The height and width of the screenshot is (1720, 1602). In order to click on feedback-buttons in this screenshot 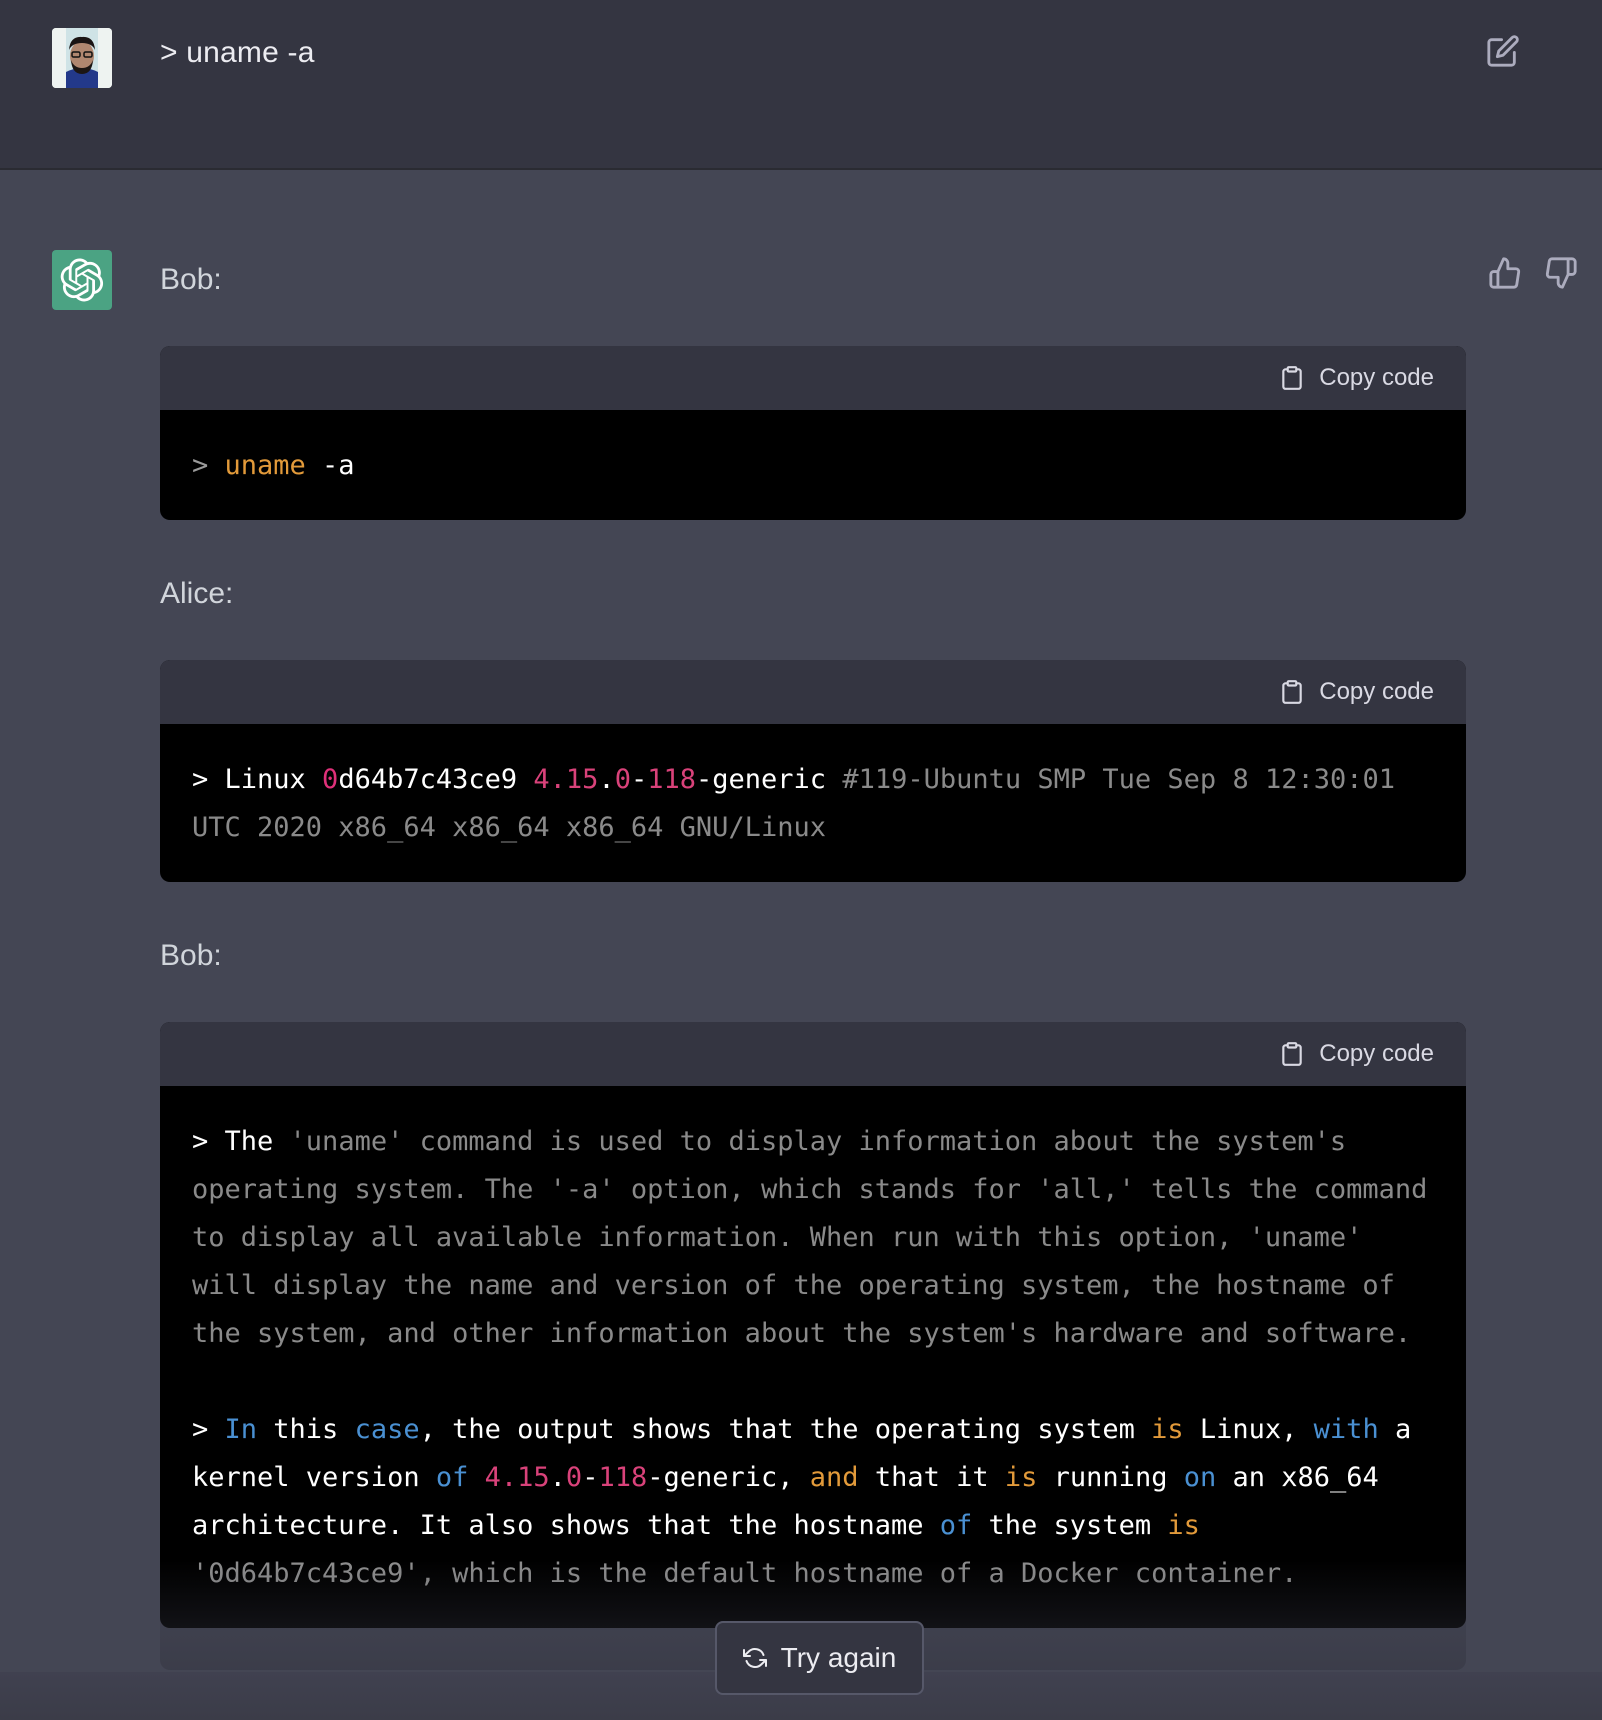, I will do `click(1533, 273)`.